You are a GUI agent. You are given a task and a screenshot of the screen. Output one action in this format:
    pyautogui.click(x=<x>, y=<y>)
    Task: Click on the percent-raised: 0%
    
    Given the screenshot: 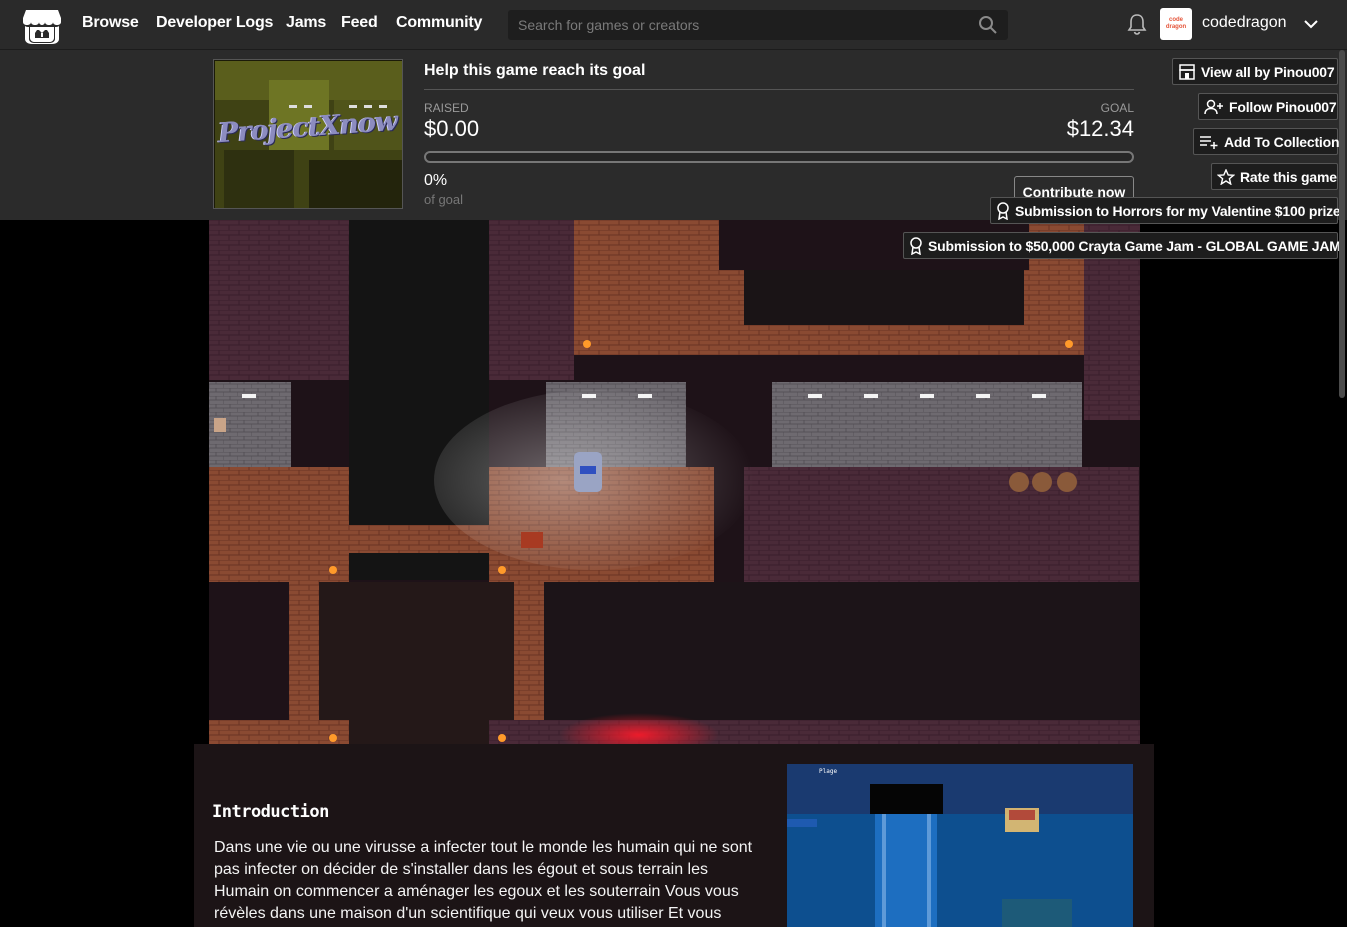 What is the action you would take?
    pyautogui.click(x=436, y=180)
    